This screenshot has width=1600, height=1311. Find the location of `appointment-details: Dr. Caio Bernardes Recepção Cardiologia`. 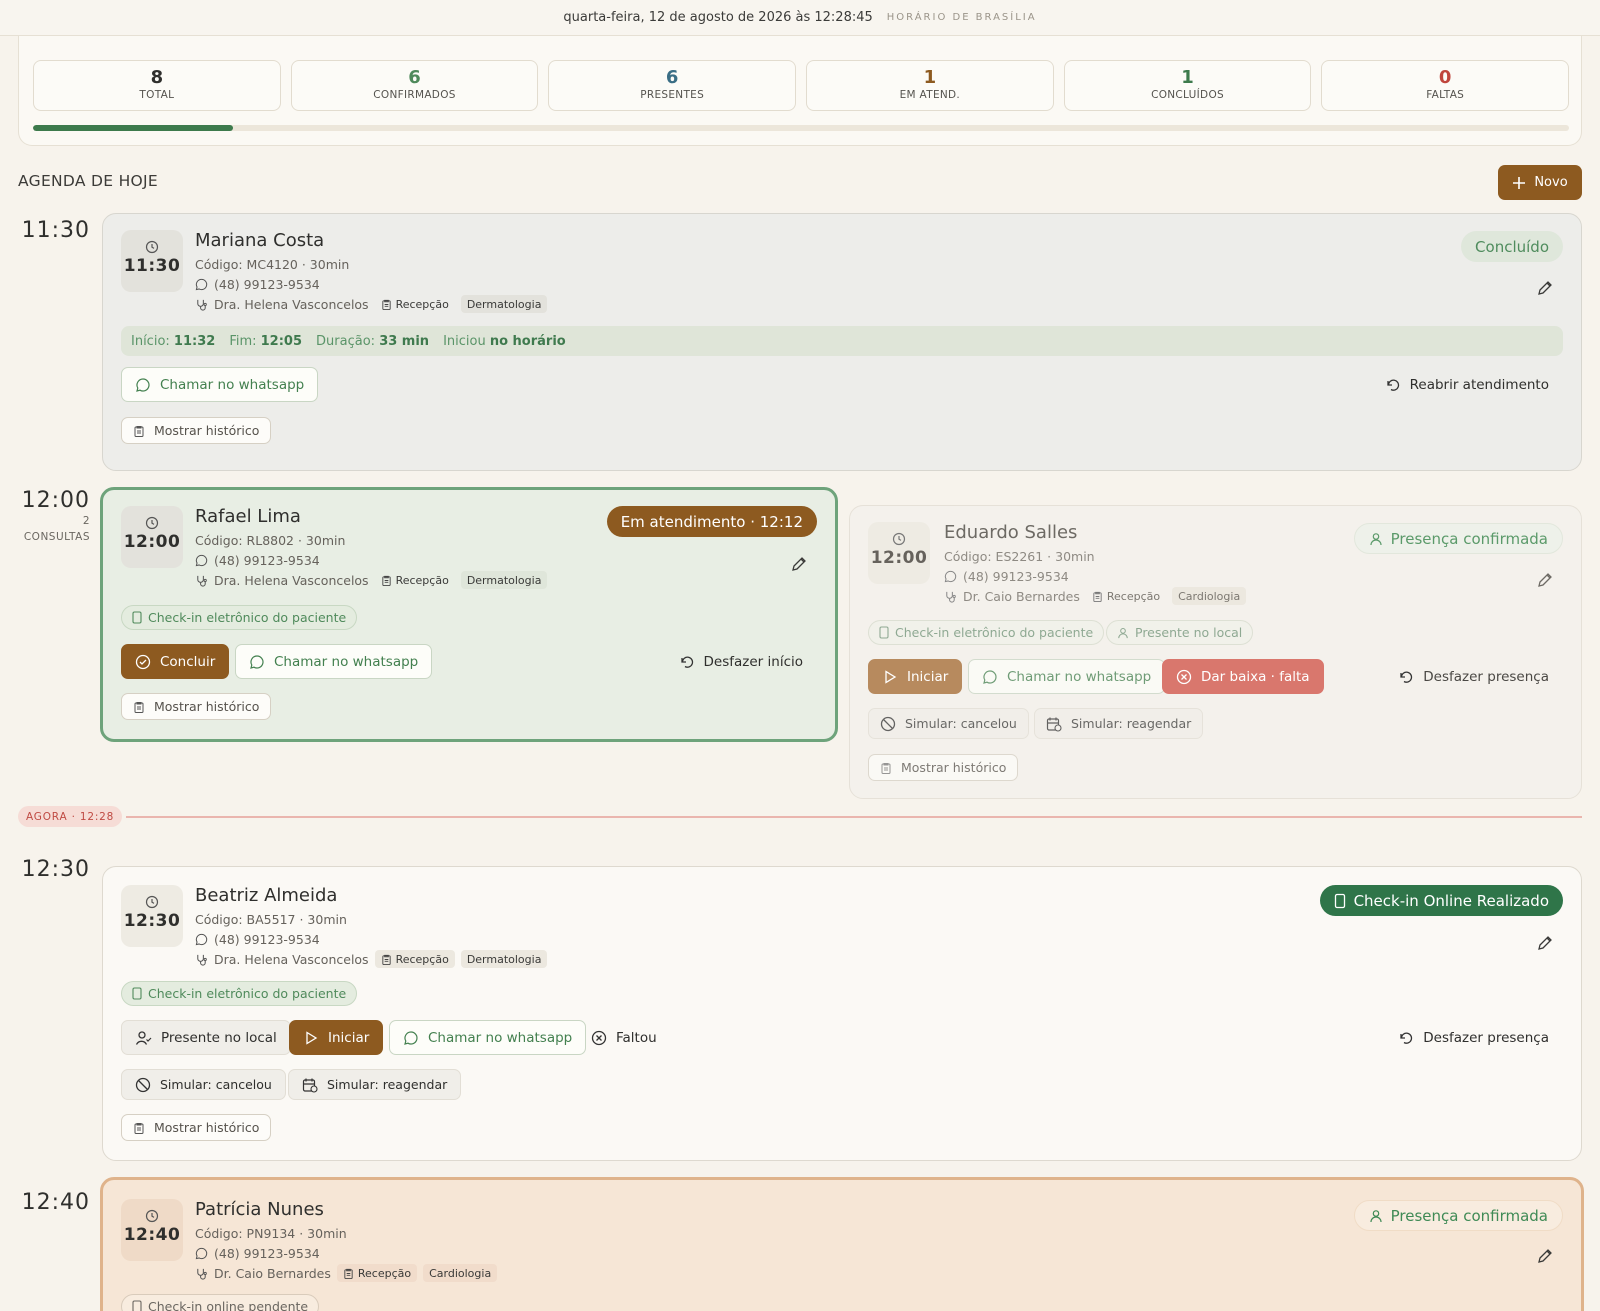

appointment-details: Dr. Caio Bernardes Recepção Cardiologia is located at coordinates (346, 1273).